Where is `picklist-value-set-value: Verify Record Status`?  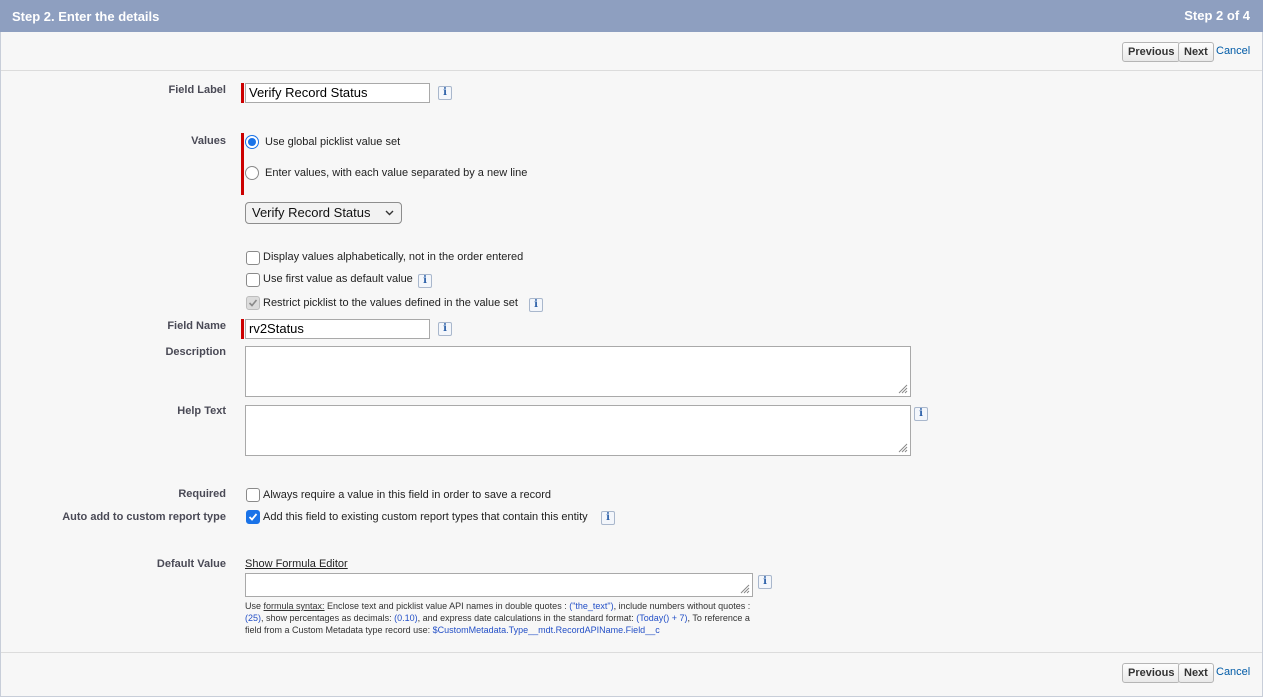
picklist-value-set-value: Verify Record Status is located at coordinates (311, 212).